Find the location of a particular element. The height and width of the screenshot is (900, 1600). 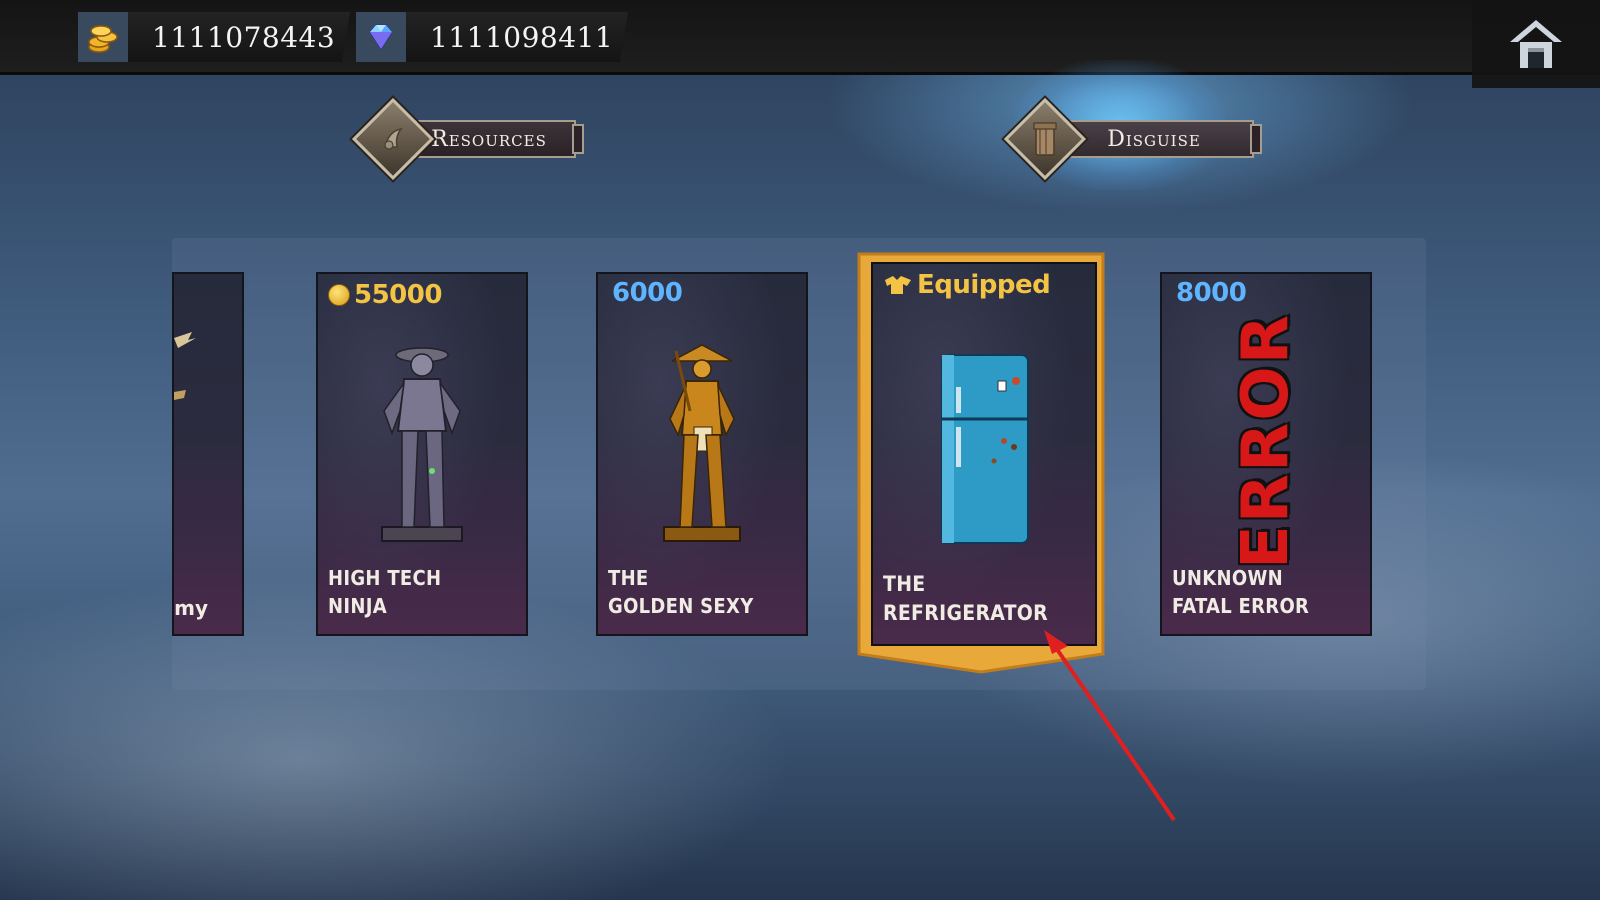

gem-counter: 1111098411 is located at coordinates (492, 37).